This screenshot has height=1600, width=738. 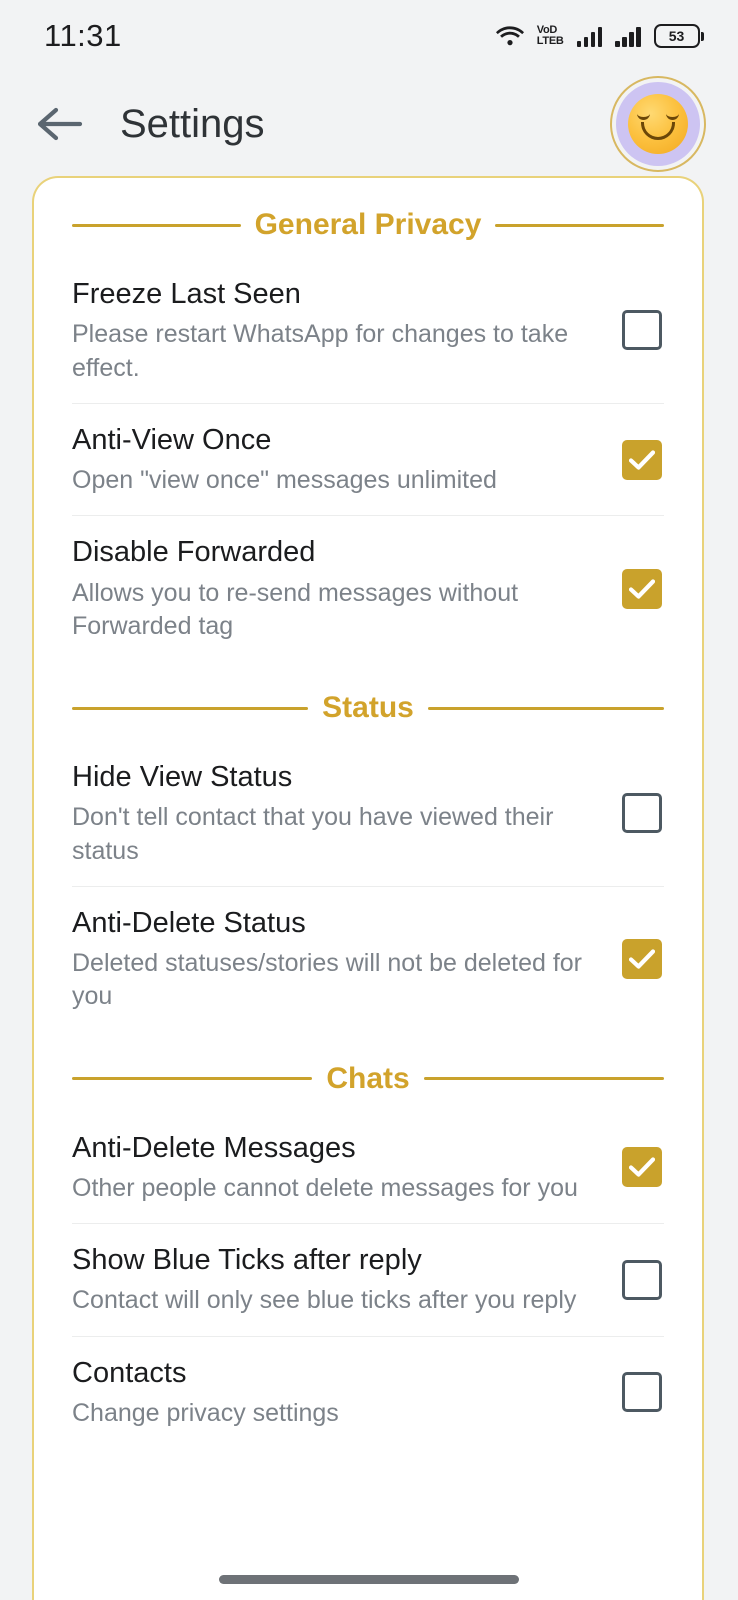 I want to click on status-bar: 11:31 VoD LTEB 53, so click(x=369, y=36).